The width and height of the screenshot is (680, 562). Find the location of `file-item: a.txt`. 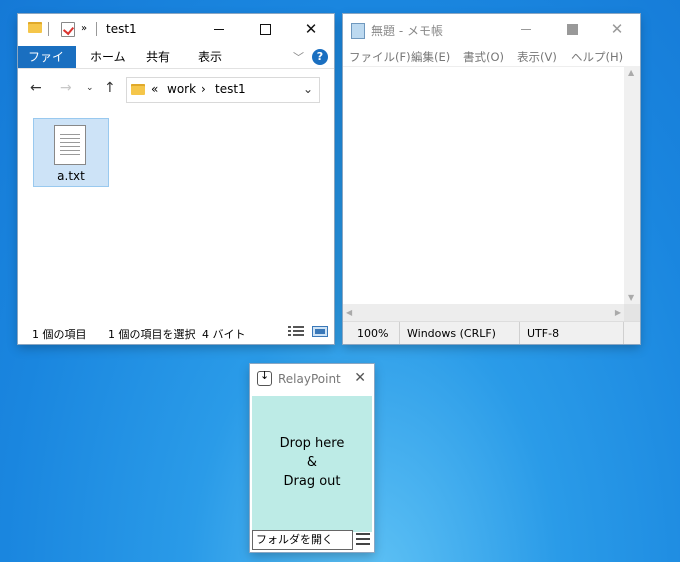

file-item: a.txt is located at coordinates (71, 152).